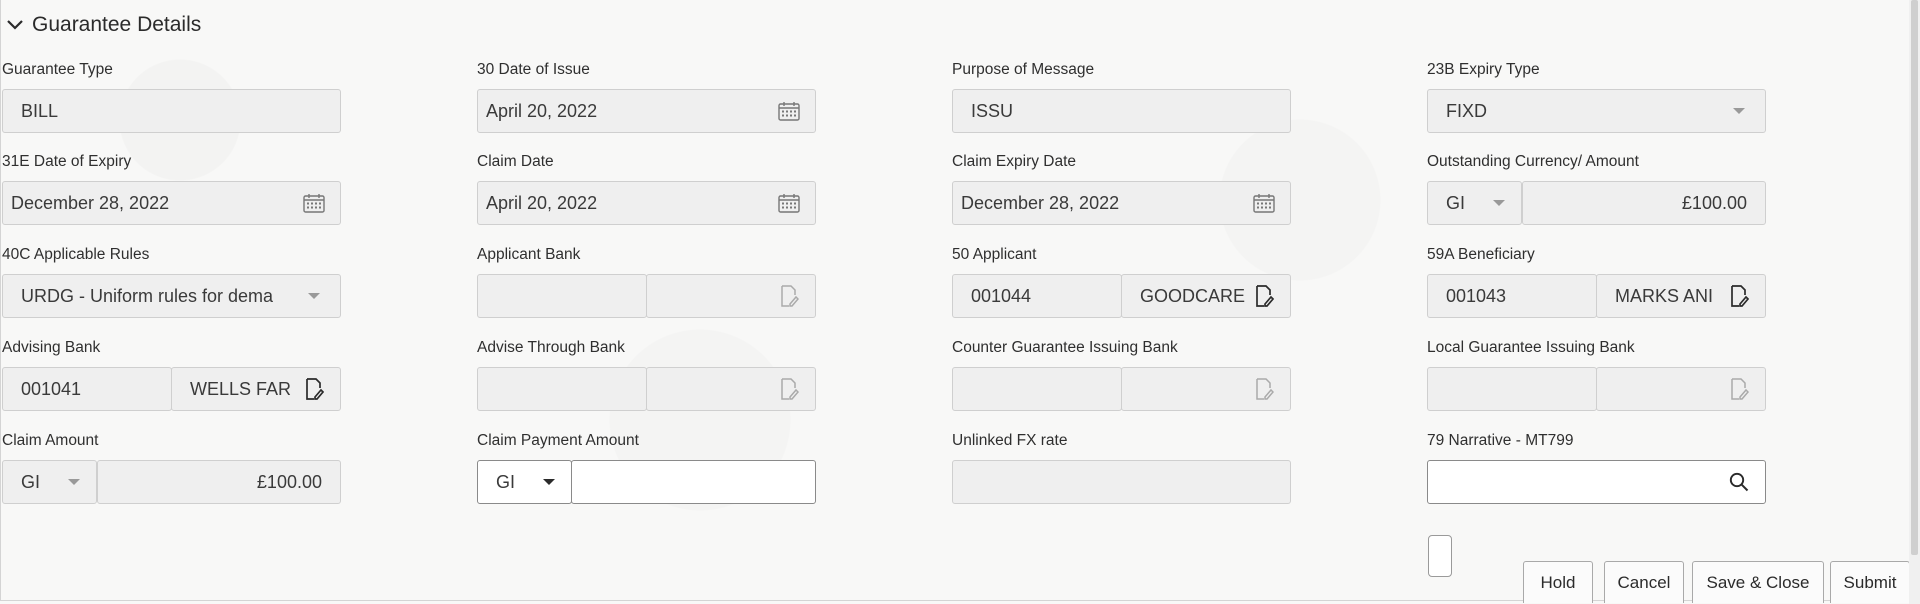 This screenshot has width=1920, height=604. I want to click on claim-amount-currency-select: GI, so click(49, 482).